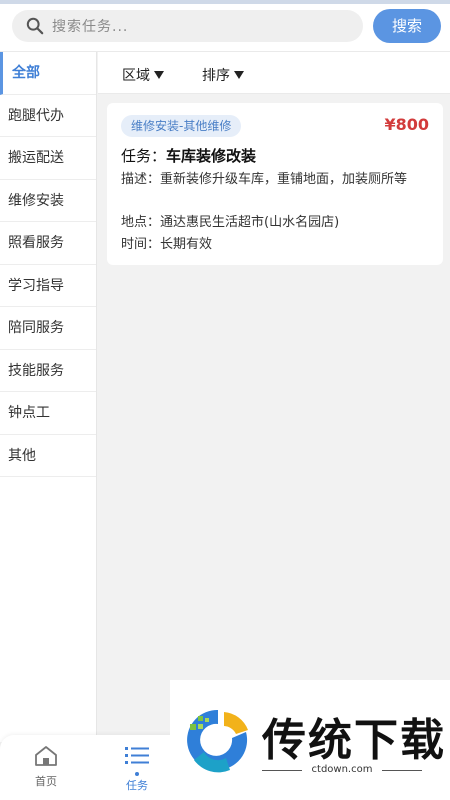 The width and height of the screenshot is (450, 800). What do you see at coordinates (137, 785) in the screenshot?
I see `nav-tasks-label: 任务` at bounding box center [137, 785].